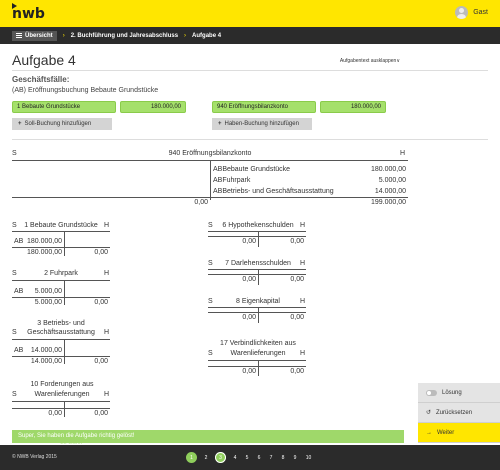  What do you see at coordinates (235, 457) in the screenshot?
I see `page-button-4: 4` at bounding box center [235, 457].